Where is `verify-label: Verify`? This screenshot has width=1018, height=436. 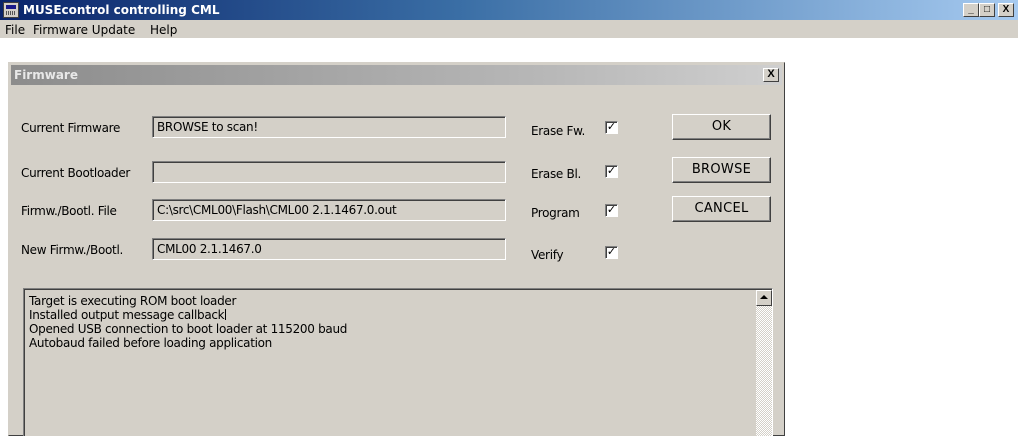
verify-label: Verify is located at coordinates (547, 255).